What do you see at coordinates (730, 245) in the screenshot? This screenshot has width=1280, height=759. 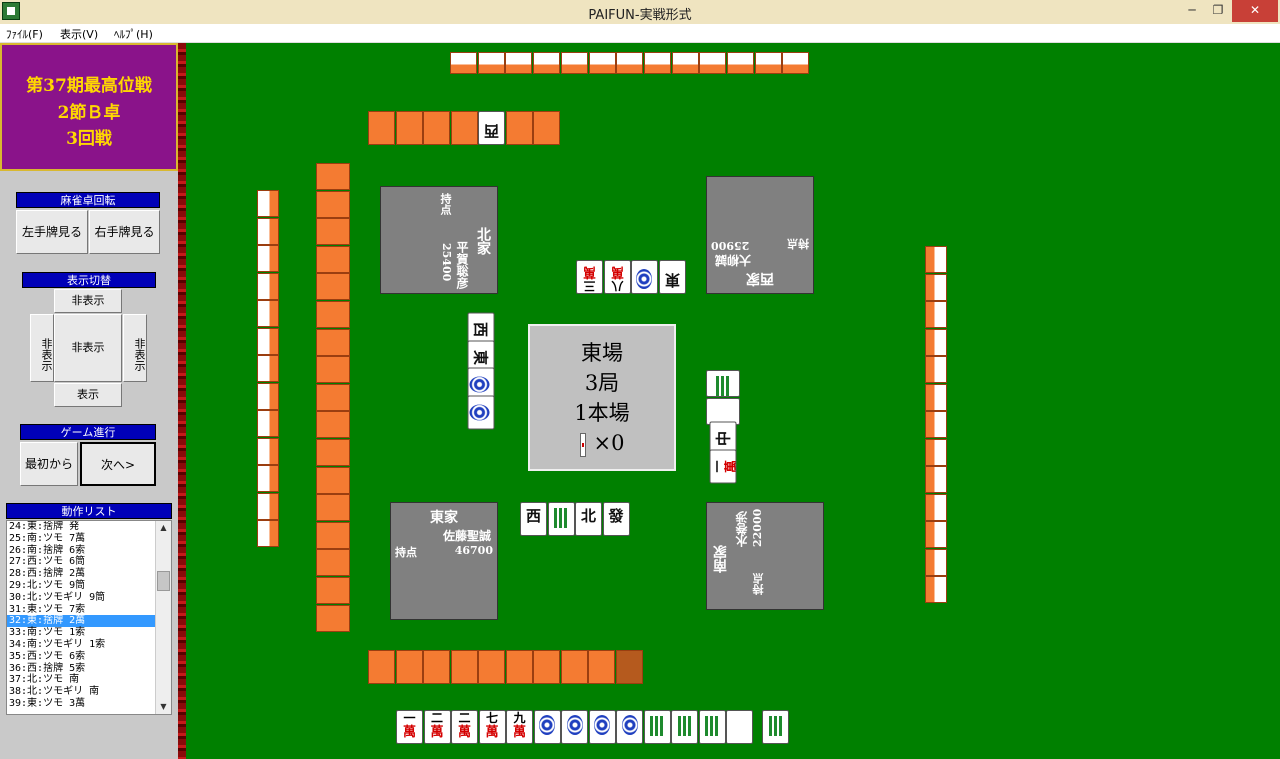 I see `player-west-points: 25900` at bounding box center [730, 245].